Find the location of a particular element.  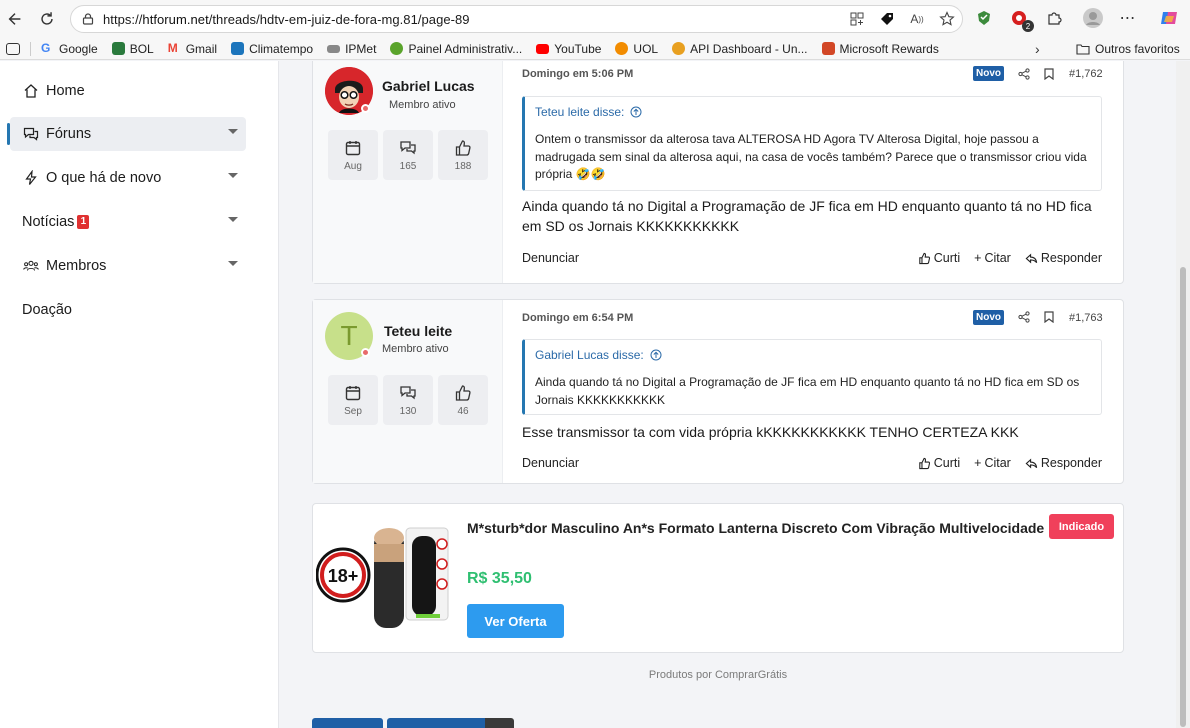

quote-author: Teteu leite disse: is located at coordinates (580, 112).